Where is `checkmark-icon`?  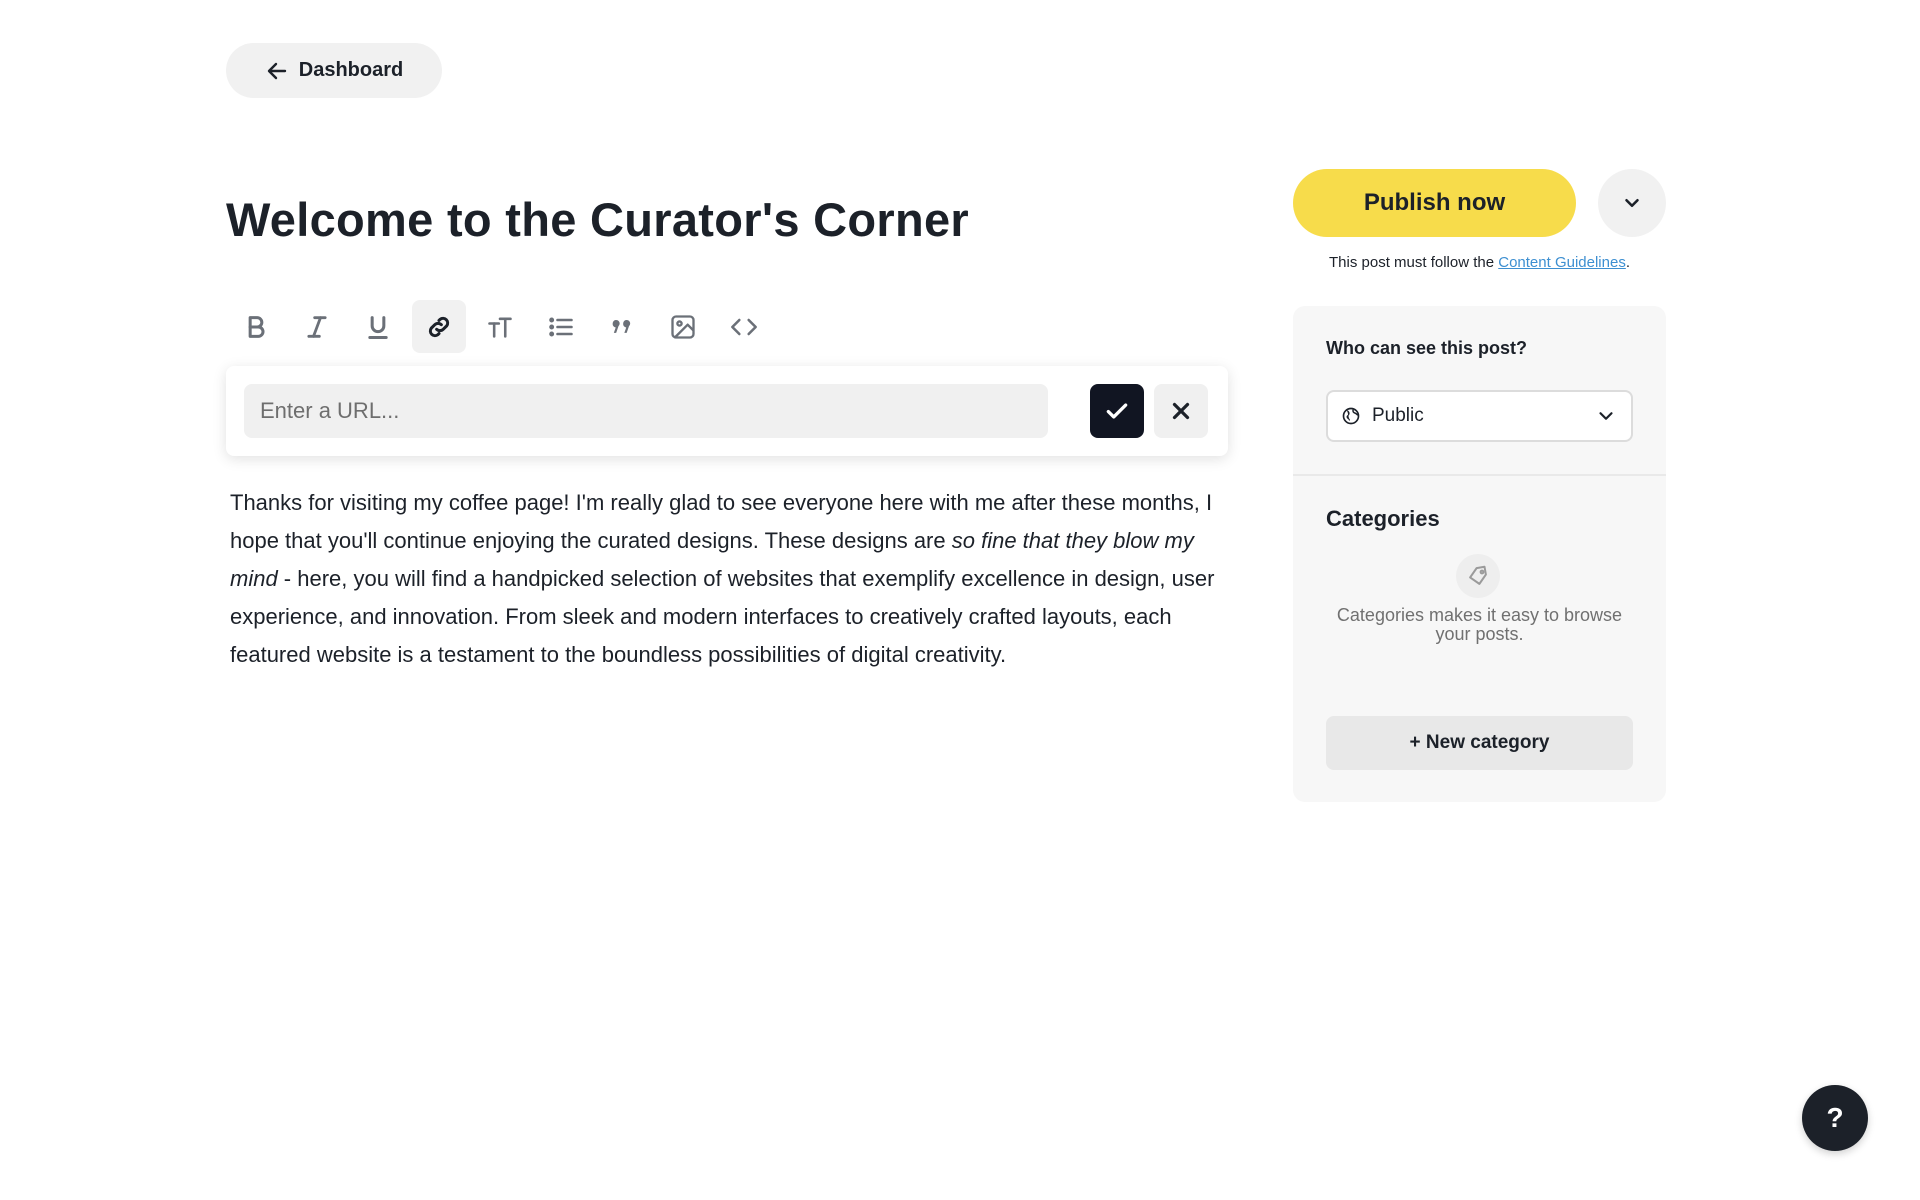
checkmark-icon is located at coordinates (1117, 411).